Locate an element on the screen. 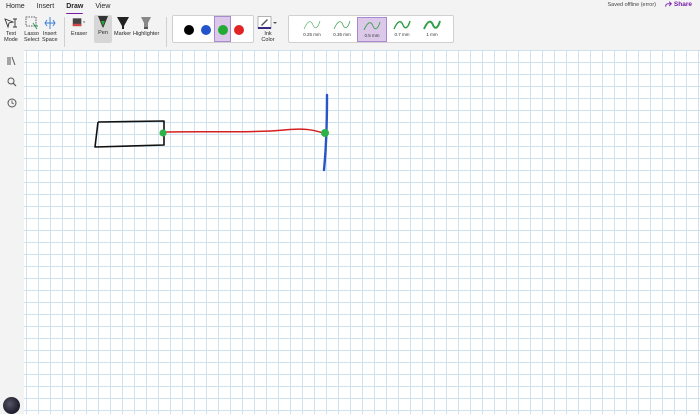 Image resolution: width=700 pixels, height=414 pixels. thickness-presets: 0.25 mm 0.35 mm 0.5 mm 0.7 mm 1 mm is located at coordinates (371, 29).